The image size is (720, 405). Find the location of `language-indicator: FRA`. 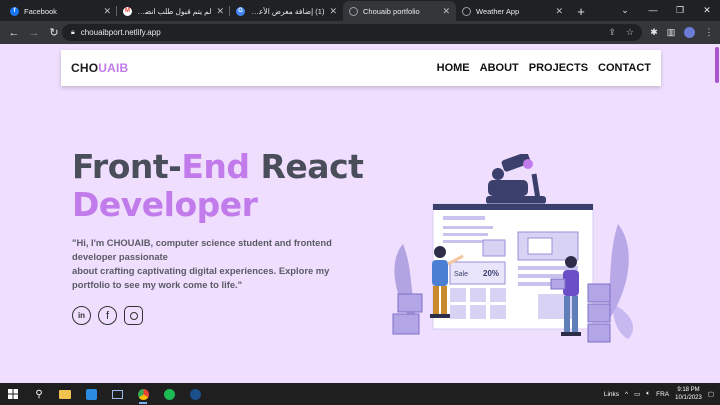

language-indicator: FRA is located at coordinates (662, 394).